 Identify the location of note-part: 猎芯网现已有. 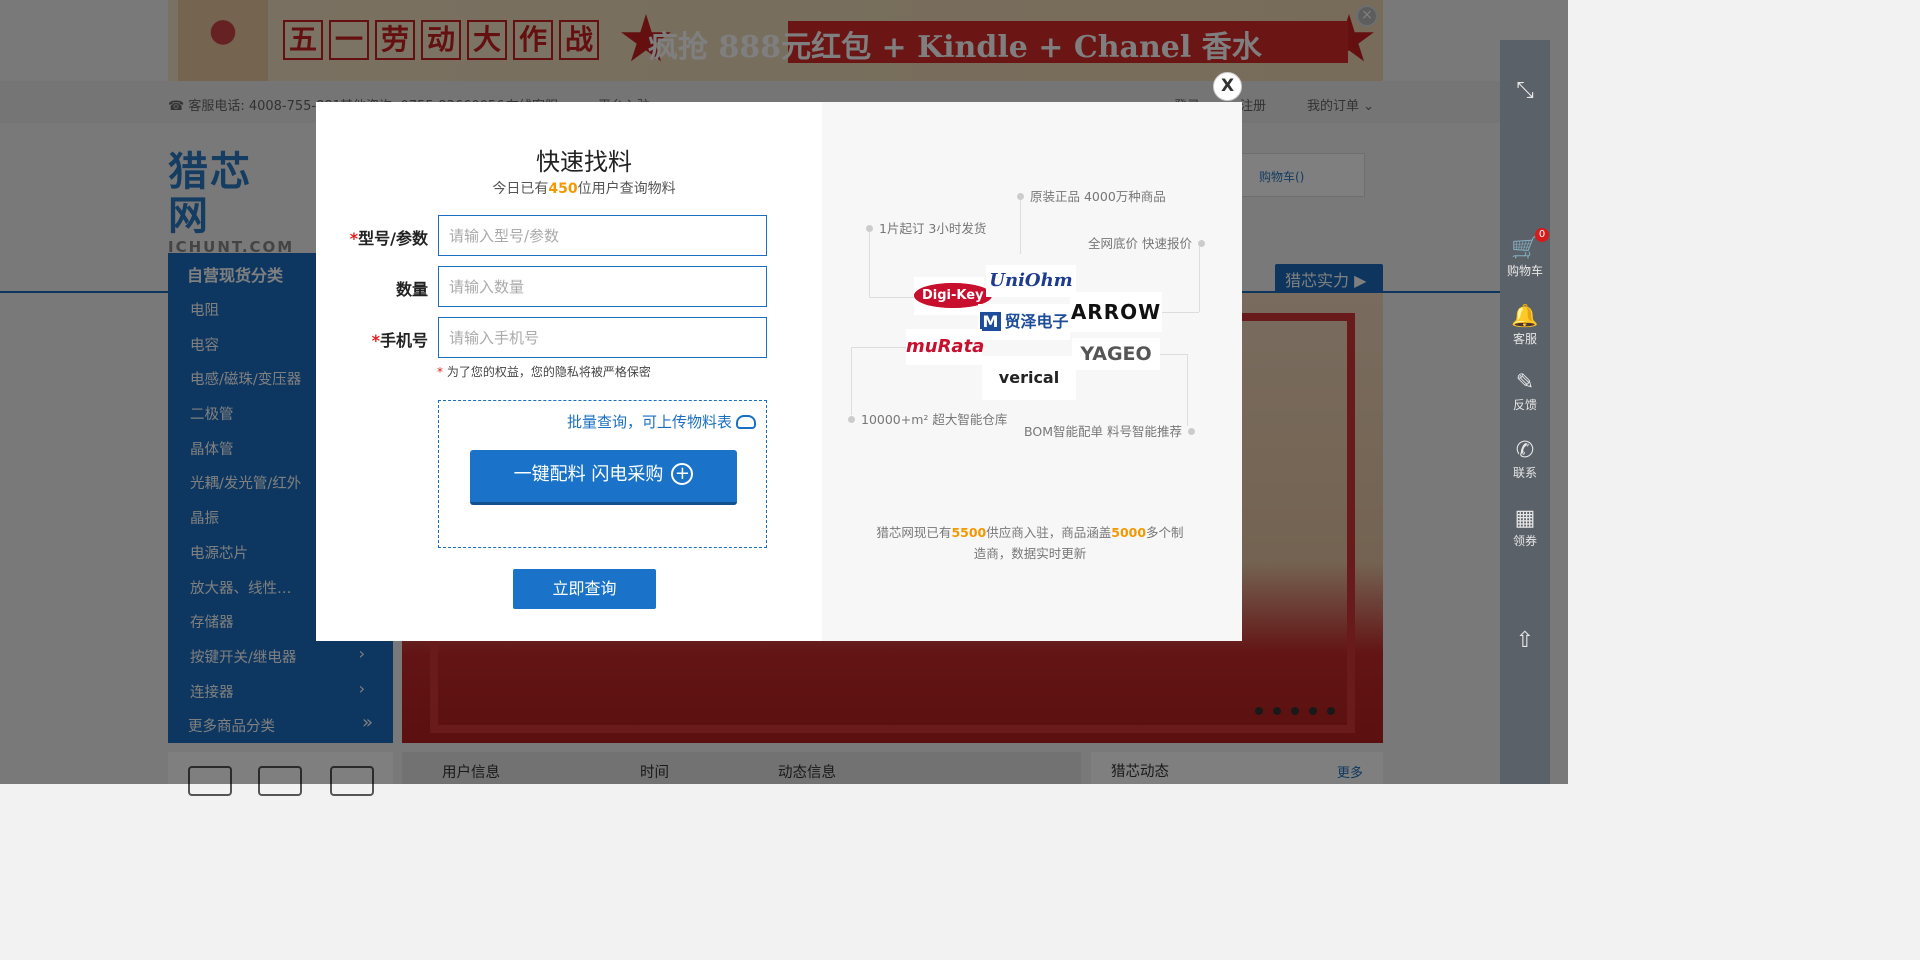
(914, 532).